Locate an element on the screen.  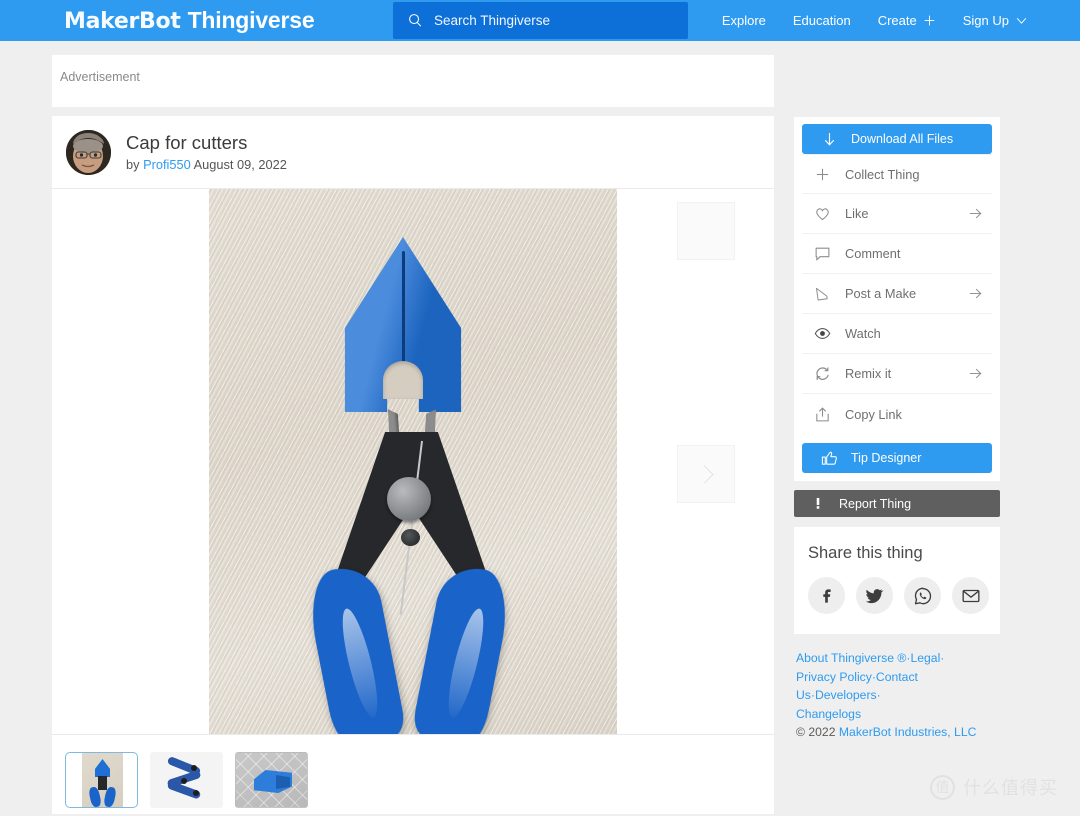
copyright-symbol: © is located at coordinates (800, 732).